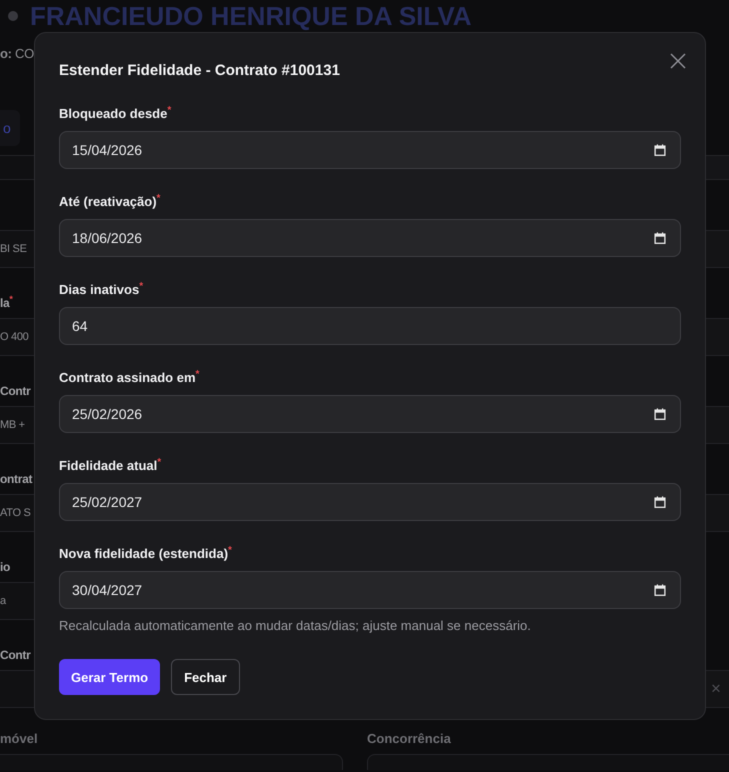 This screenshot has height=772, width=729. Describe the element at coordinates (199, 71) in the screenshot. I see `dialog-title: Estender Fidelidade - Contrato #100131` at that location.